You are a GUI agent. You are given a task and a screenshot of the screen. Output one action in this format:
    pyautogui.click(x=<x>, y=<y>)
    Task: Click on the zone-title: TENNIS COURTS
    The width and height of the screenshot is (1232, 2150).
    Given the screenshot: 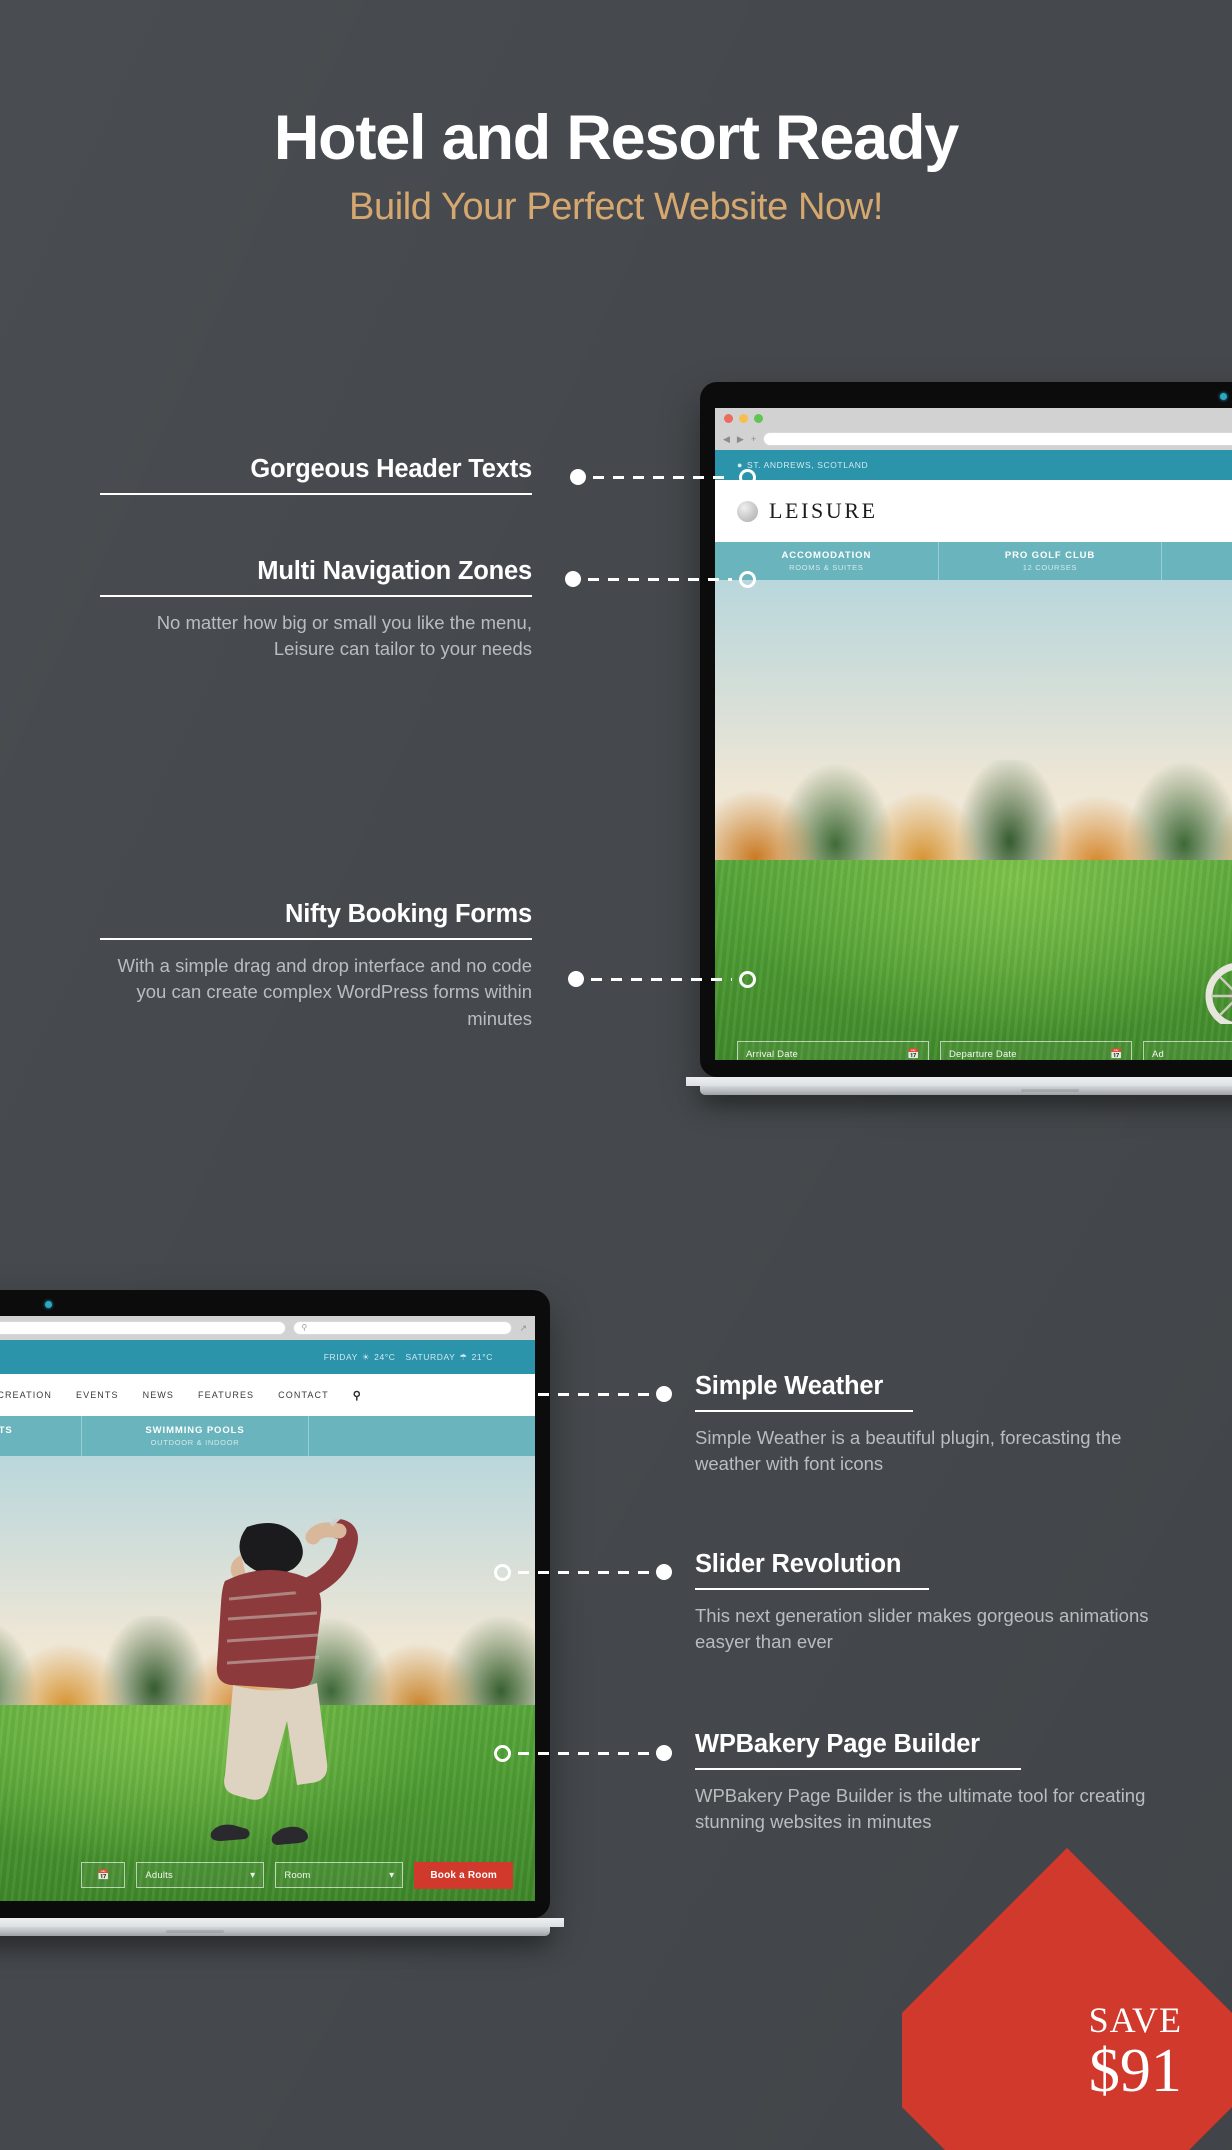 What is the action you would take?
    pyautogui.click(x=6, y=1430)
    